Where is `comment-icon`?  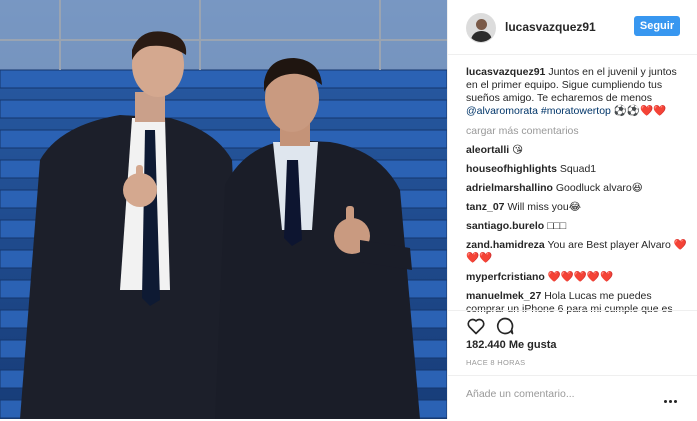 comment-icon is located at coordinates (505, 326).